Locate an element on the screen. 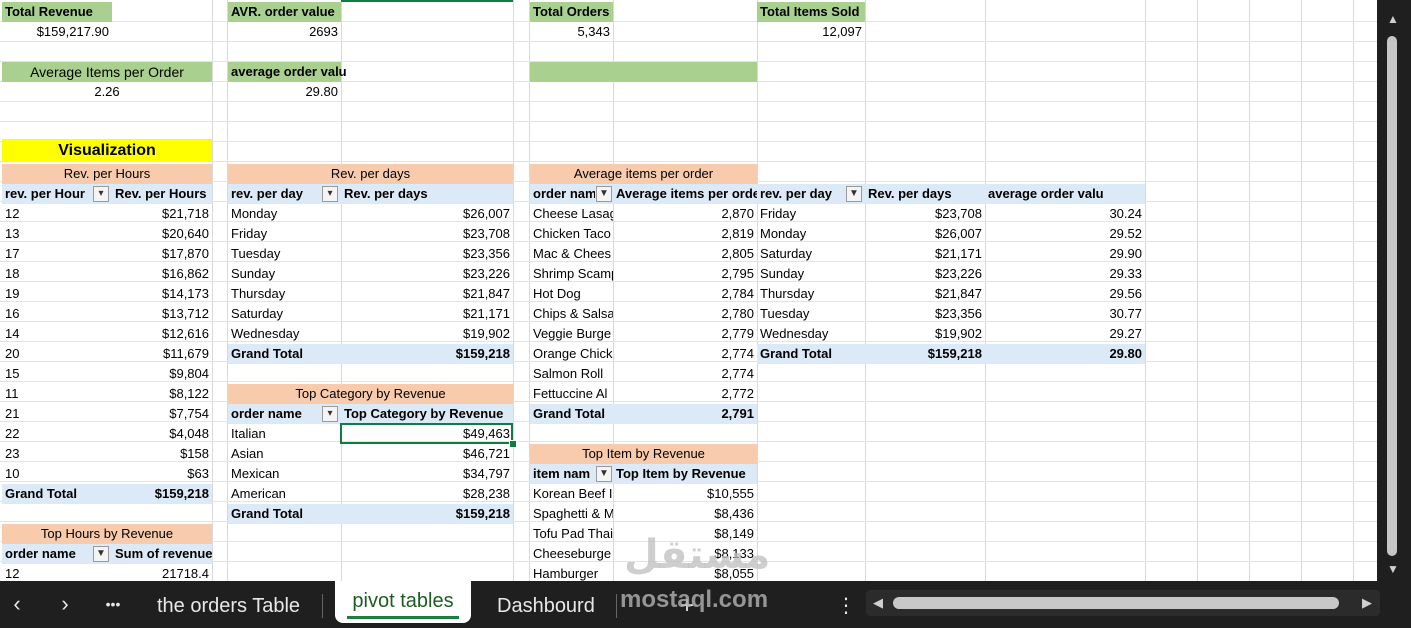  table-cell: Orange Chick is located at coordinates (571, 354).